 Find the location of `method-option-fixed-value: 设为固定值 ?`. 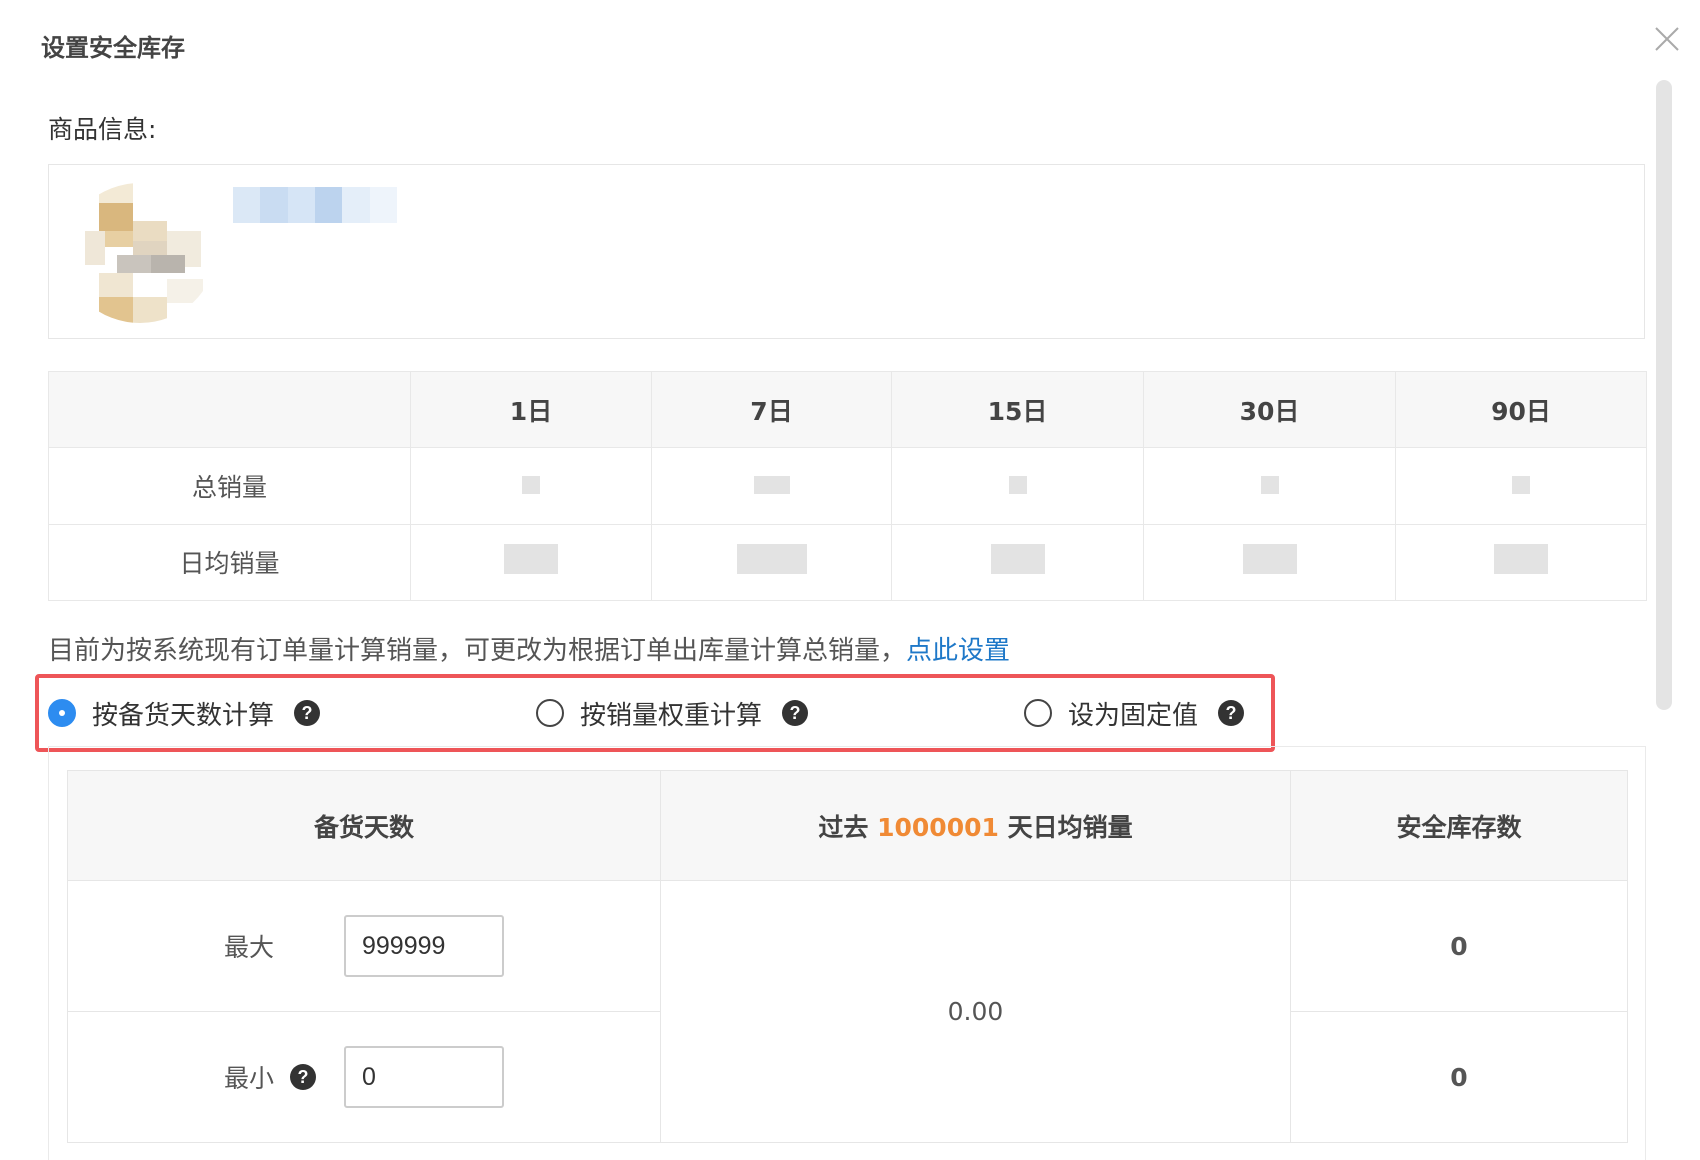

method-option-fixed-value: 设为固定值 ? is located at coordinates (1134, 713).